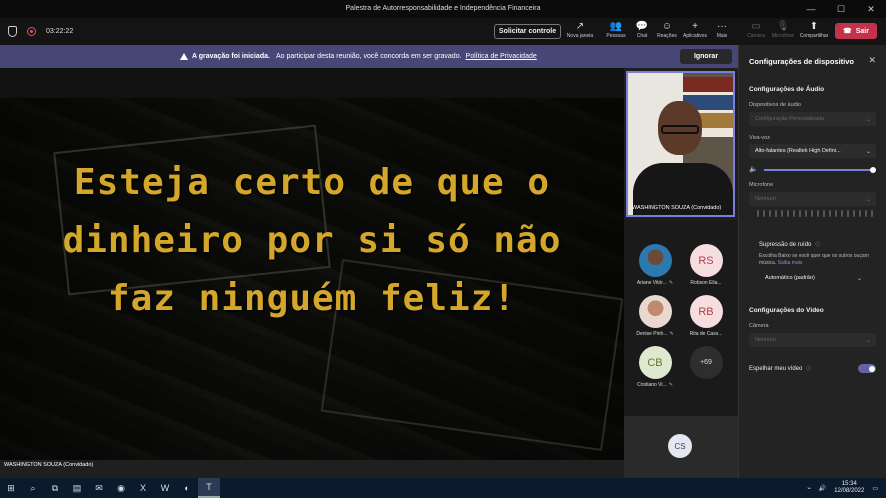 This screenshot has width=886, height=498. Describe the element at coordinates (655, 367) in the screenshot. I see `participant-tile: CB Cristiano Vi... ✎` at that location.